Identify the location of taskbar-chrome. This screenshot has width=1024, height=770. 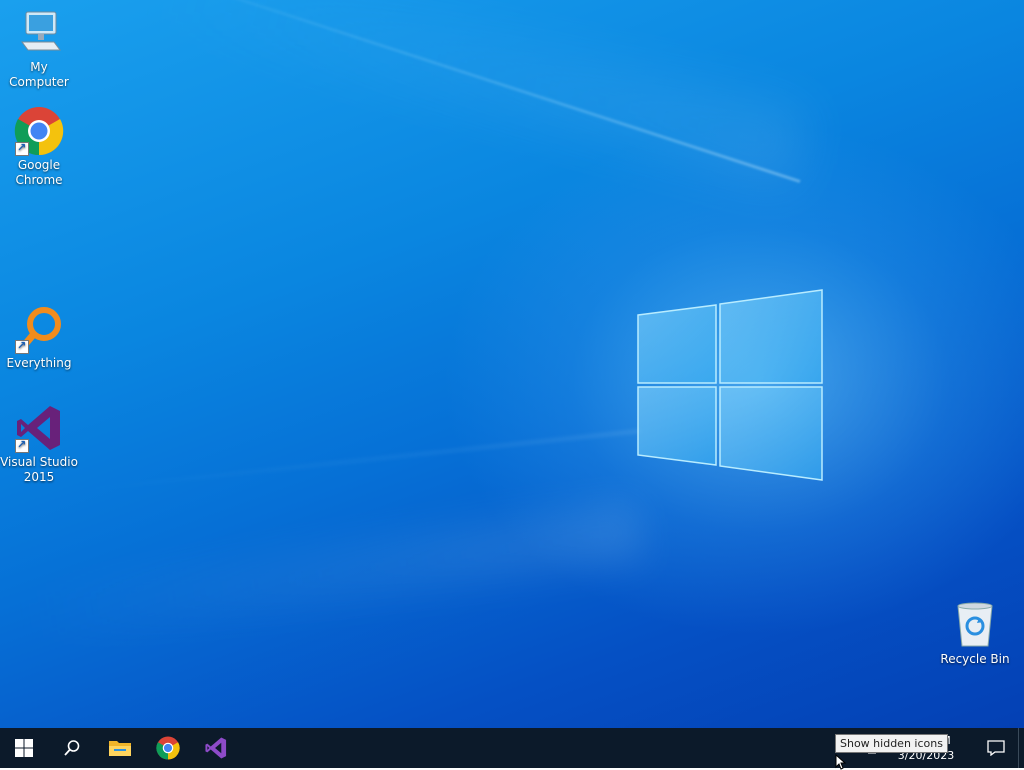
(168, 748).